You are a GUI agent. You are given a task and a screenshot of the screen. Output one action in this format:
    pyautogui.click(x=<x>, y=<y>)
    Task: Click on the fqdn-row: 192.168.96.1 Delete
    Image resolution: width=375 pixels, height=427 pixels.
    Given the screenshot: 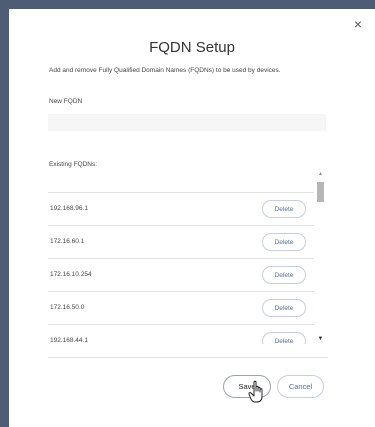 What is the action you would take?
    pyautogui.click(x=181, y=209)
    